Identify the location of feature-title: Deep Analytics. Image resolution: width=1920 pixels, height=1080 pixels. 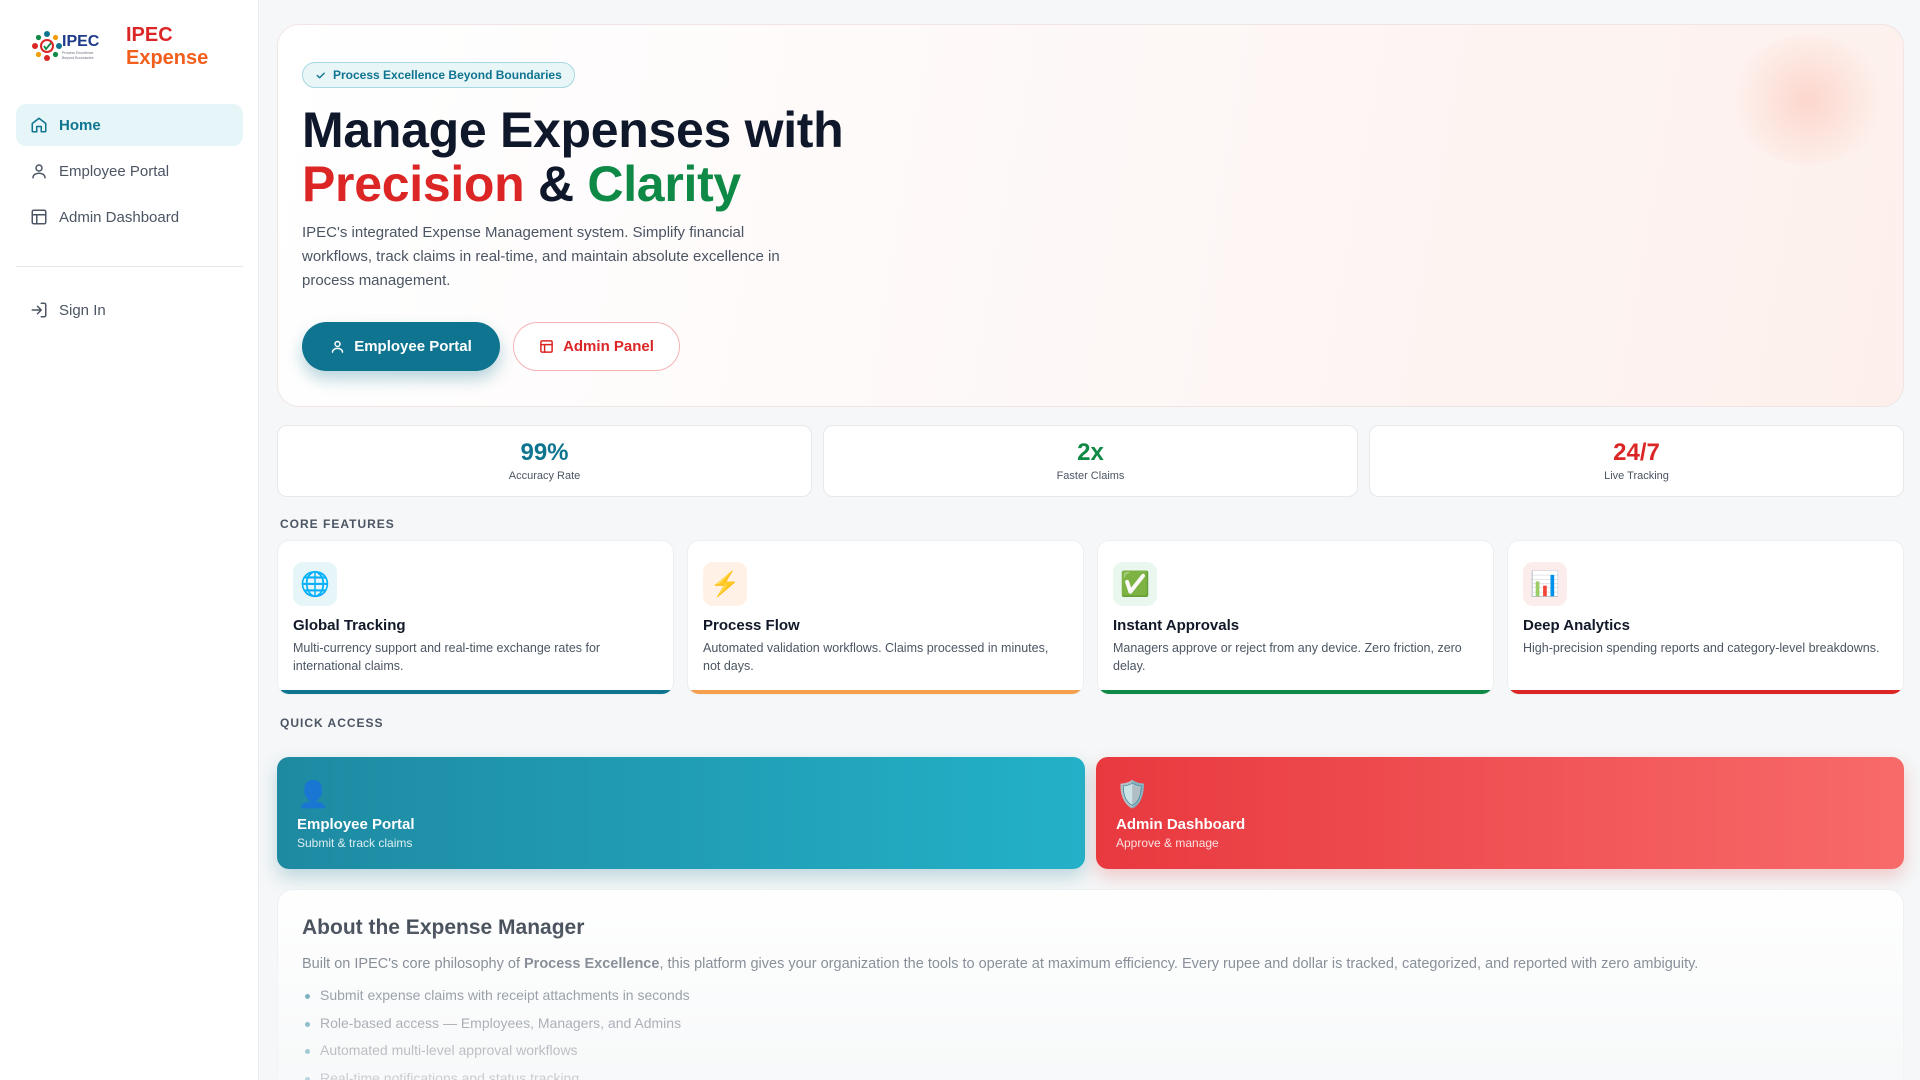
(1576, 625).